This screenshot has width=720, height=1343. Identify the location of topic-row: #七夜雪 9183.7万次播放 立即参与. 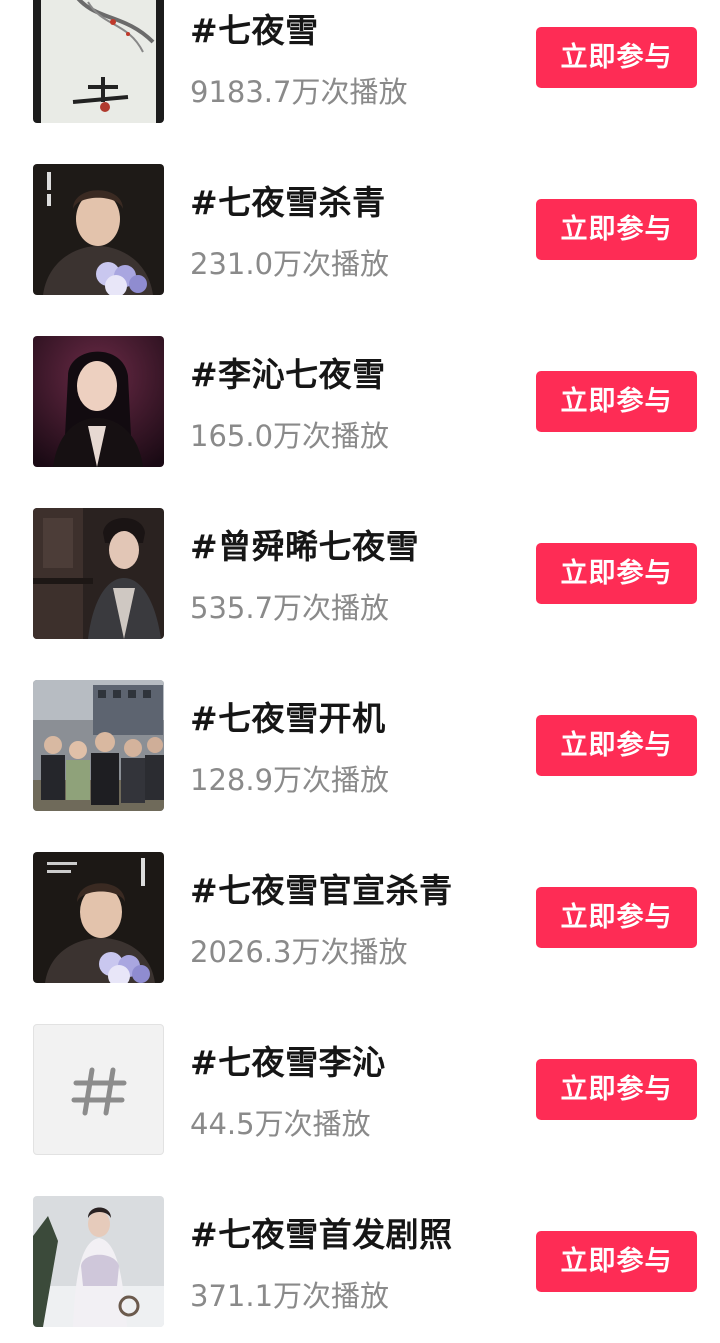
(360, 61).